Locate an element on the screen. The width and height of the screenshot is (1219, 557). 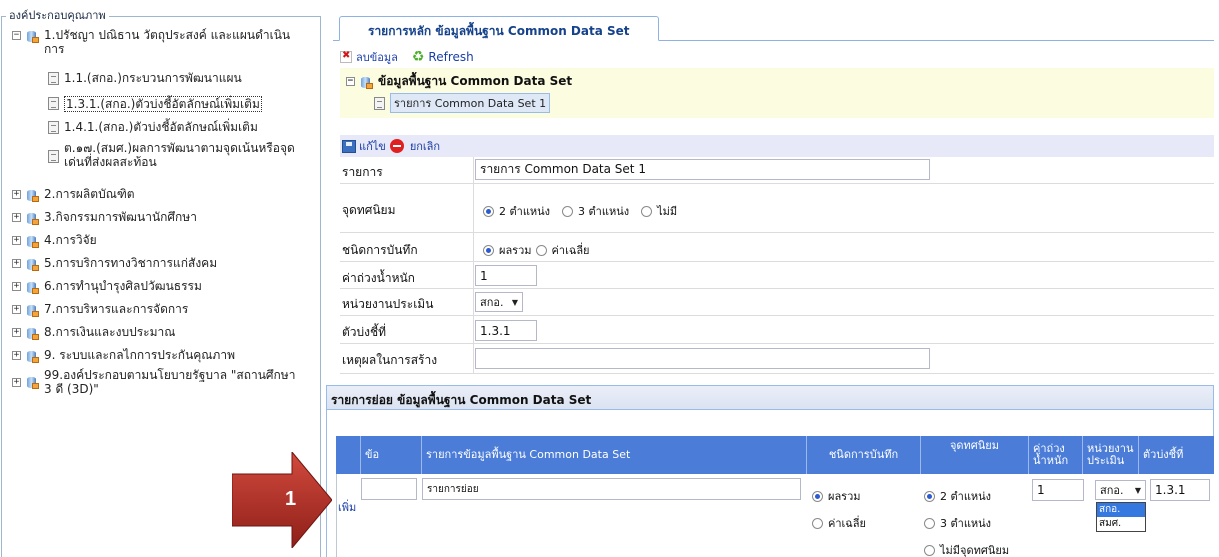
document-icon is located at coordinates (53, 78).